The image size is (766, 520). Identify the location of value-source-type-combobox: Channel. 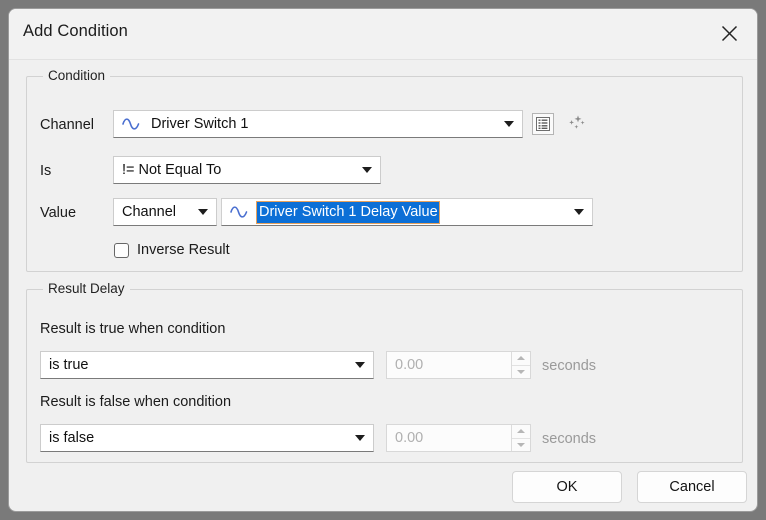
(165, 212).